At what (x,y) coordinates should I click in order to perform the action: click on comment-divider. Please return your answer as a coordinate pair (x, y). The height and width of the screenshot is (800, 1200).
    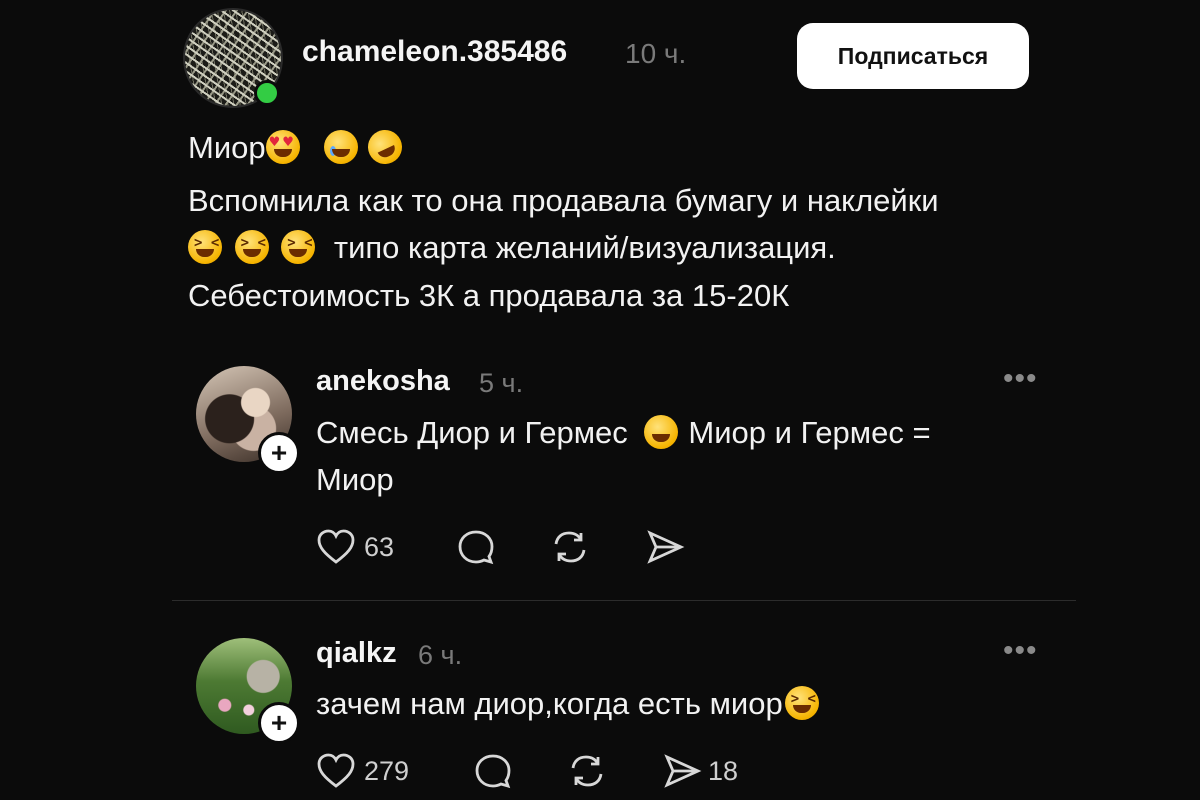
    Looking at the image, I should click on (624, 600).